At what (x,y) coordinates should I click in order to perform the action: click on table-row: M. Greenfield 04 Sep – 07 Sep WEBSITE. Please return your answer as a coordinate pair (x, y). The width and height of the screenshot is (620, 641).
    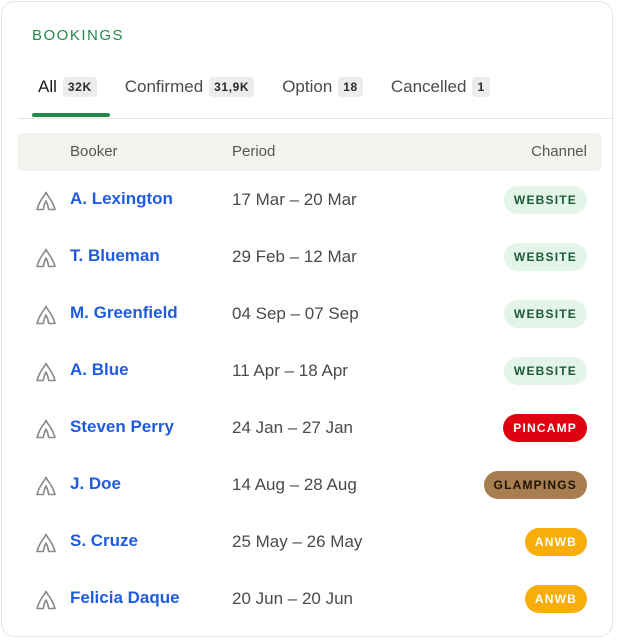
    Looking at the image, I should click on (310, 314).